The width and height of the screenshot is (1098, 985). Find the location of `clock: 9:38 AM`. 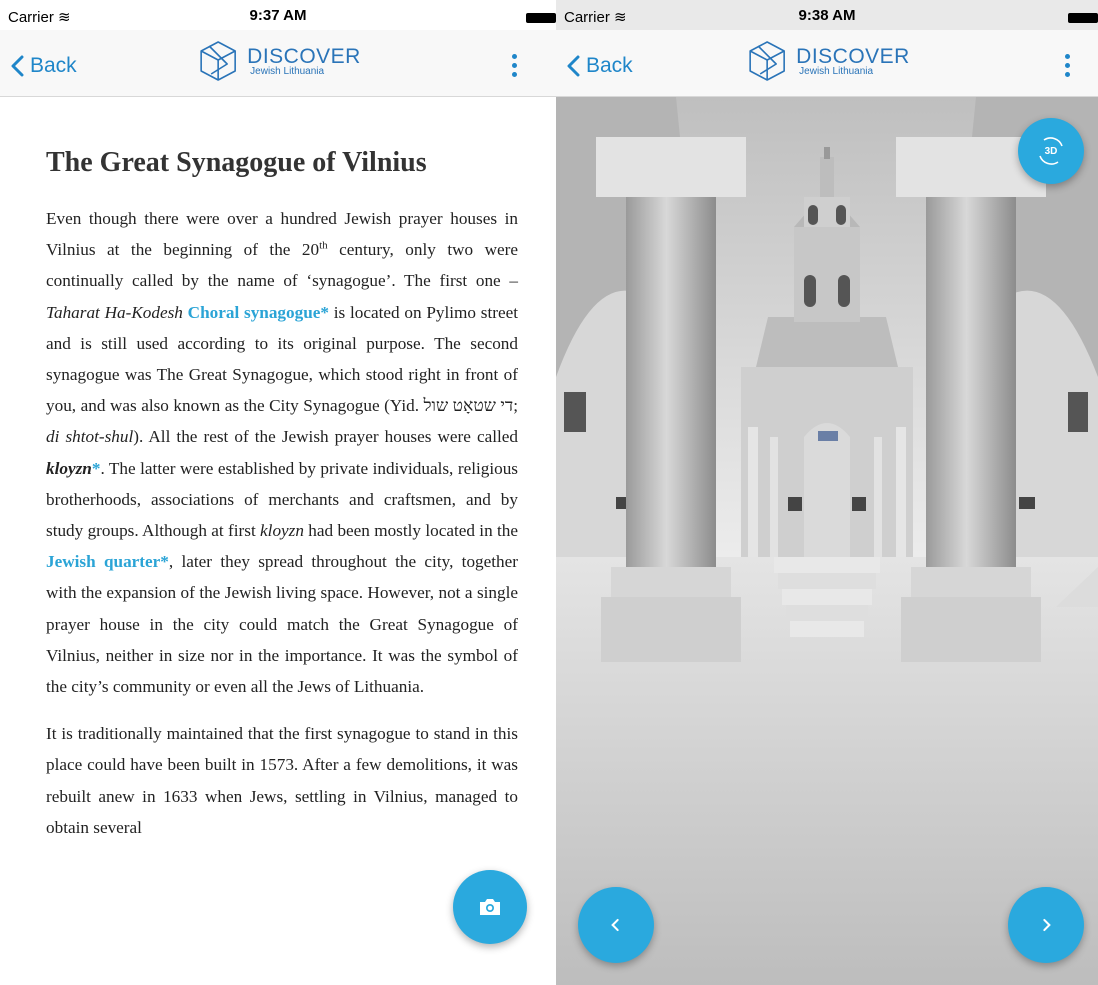

clock: 9:38 AM is located at coordinates (827, 15).